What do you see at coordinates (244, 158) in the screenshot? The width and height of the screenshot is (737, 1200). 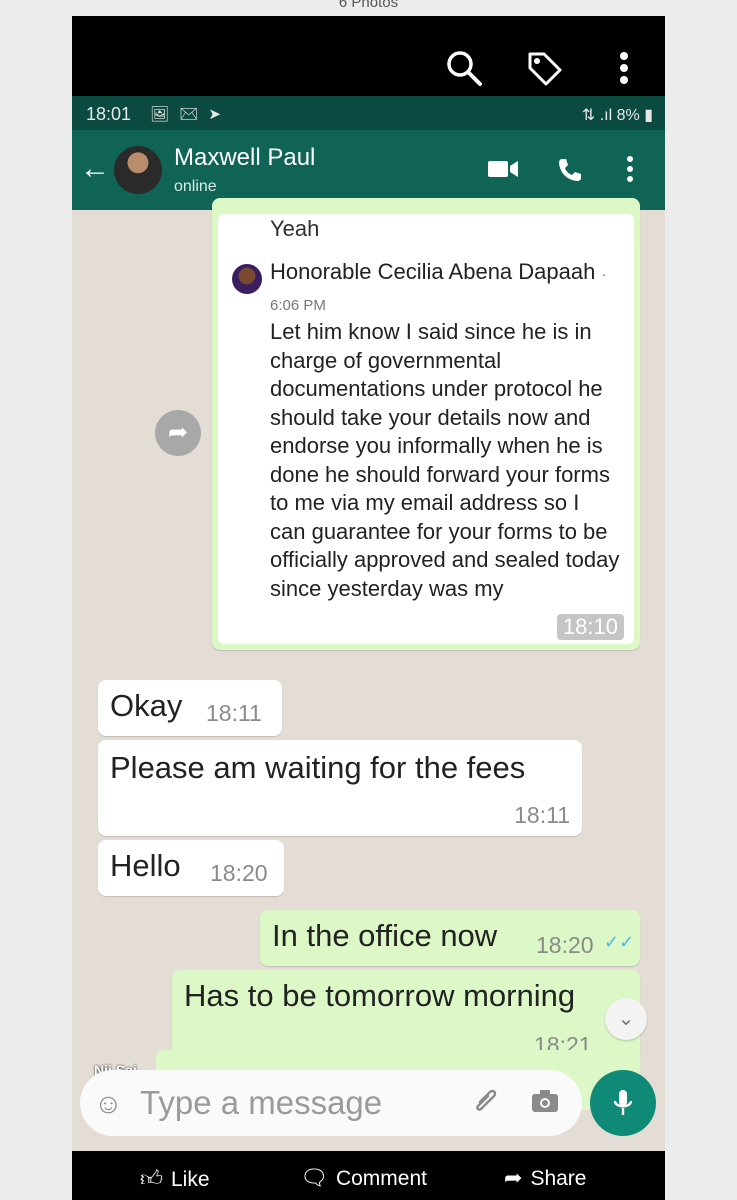 I see `contact-name: Maxwell Paul` at bounding box center [244, 158].